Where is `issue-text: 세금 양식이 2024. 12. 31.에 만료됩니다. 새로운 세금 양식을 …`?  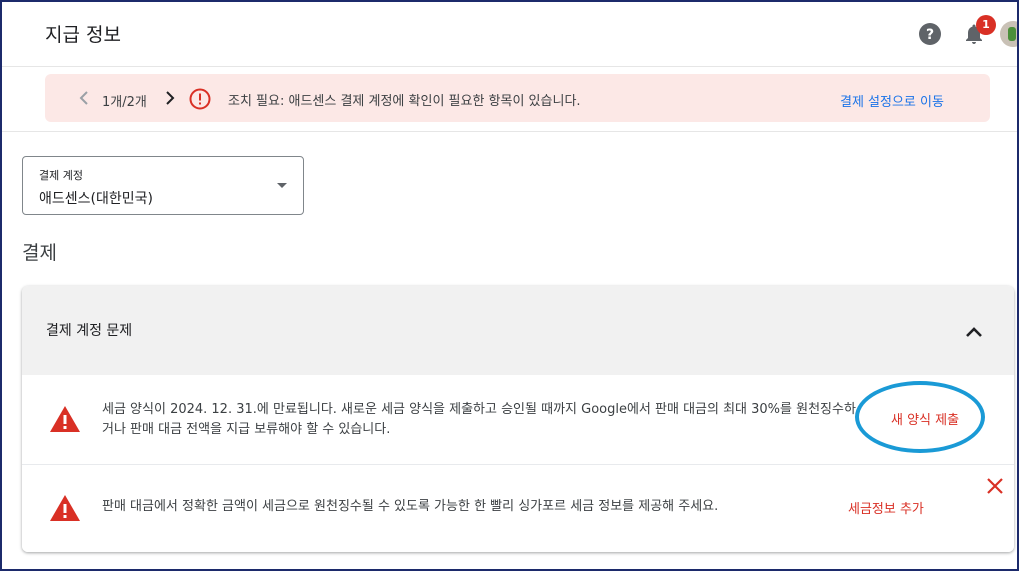
issue-text: 세금 양식이 2024. 12. 31.에 만료됩니다. 새로운 세금 양식을 … is located at coordinates (479, 419).